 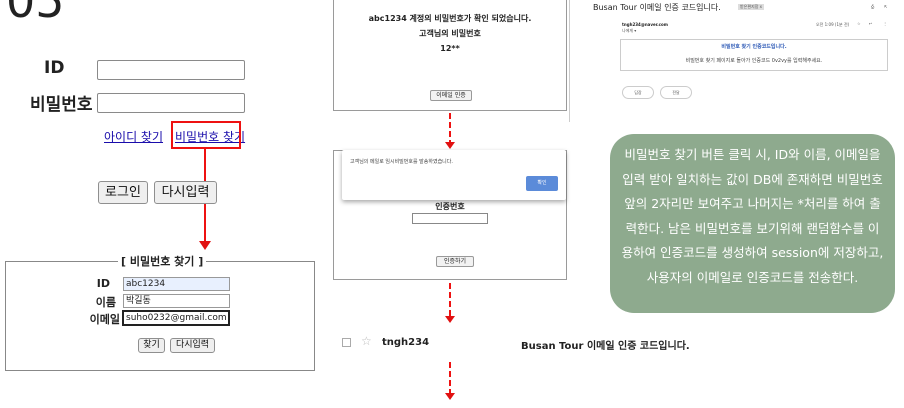 I want to click on divider, so click(x=569, y=61).